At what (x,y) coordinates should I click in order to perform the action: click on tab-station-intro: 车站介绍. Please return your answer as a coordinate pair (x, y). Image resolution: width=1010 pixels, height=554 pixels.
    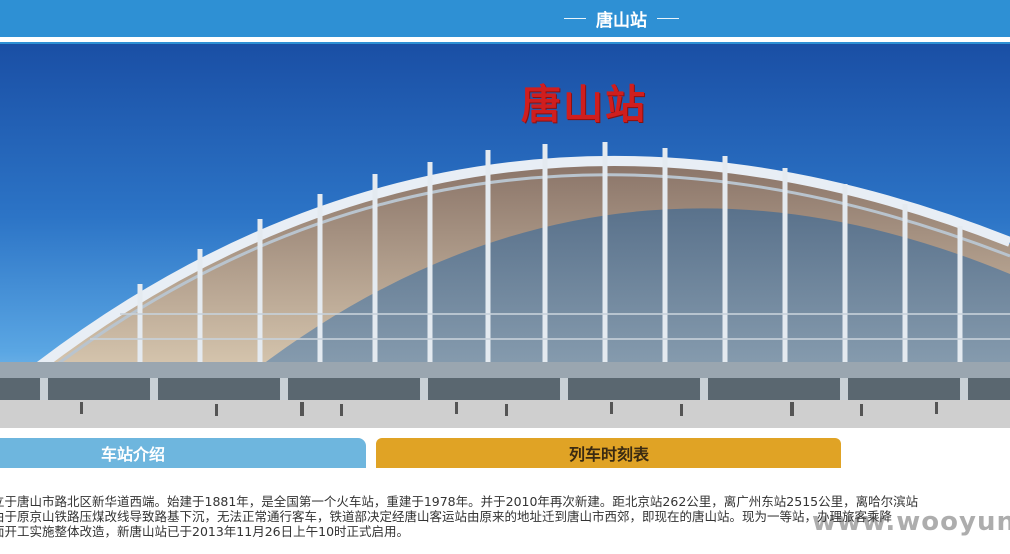
    Looking at the image, I should click on (183, 453).